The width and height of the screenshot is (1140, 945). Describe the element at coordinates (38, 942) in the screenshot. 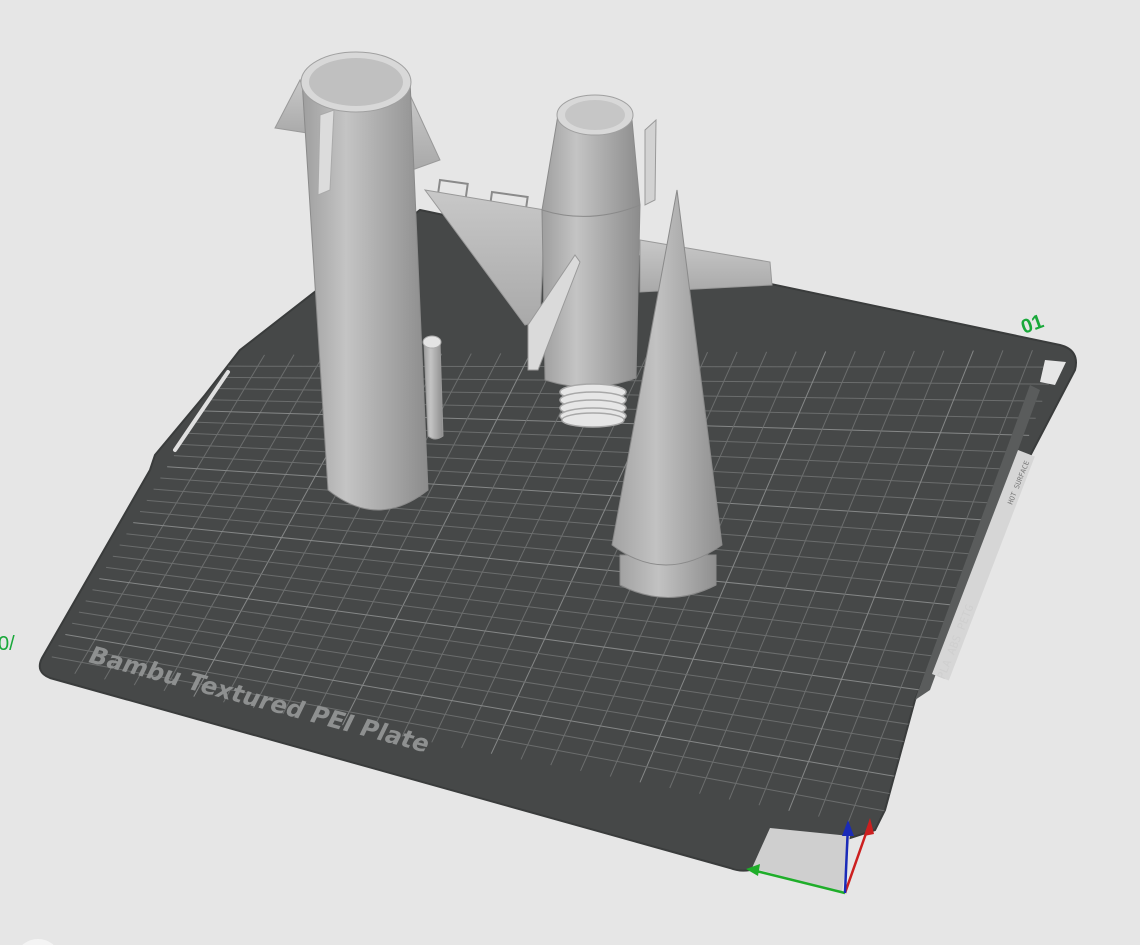

I see `corner-indicator` at that location.